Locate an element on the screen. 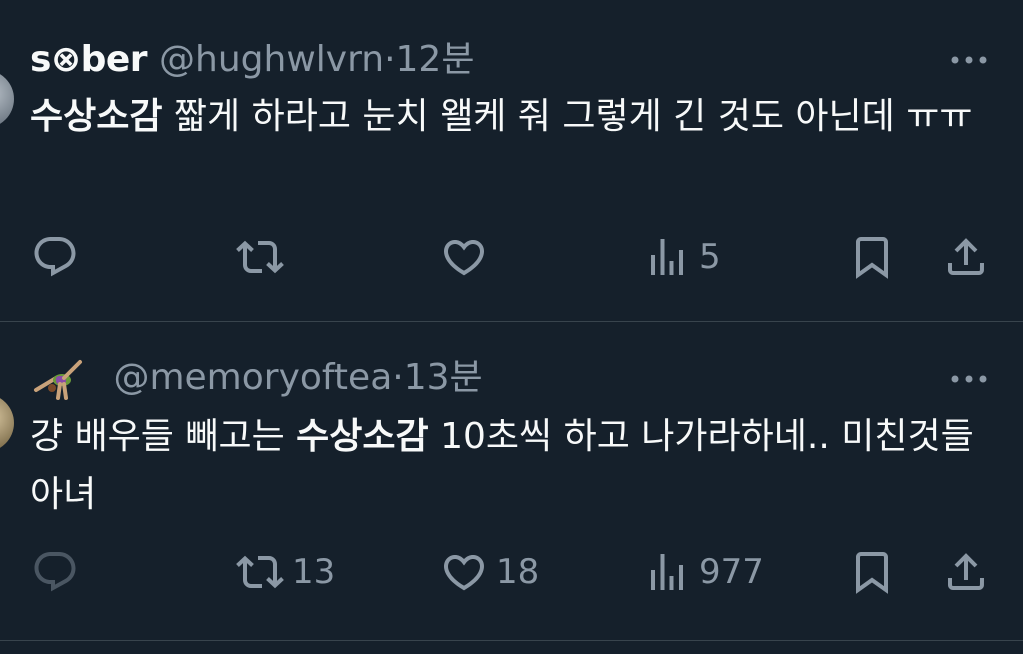 This screenshot has width=1023, height=654. view-count: 977 is located at coordinates (731, 572).